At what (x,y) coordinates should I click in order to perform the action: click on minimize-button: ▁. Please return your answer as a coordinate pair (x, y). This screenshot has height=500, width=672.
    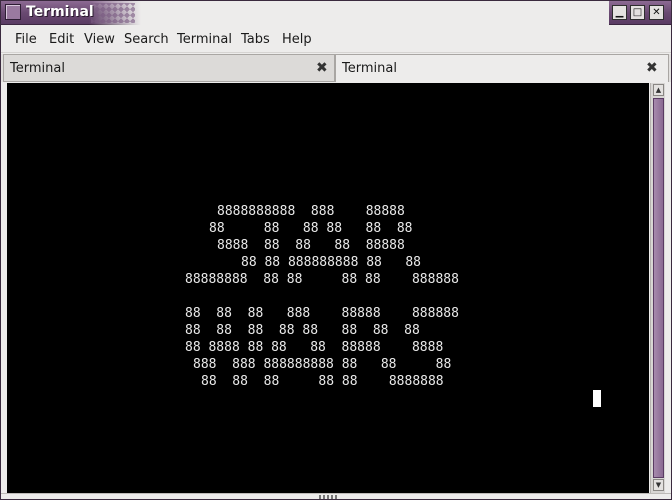
    Looking at the image, I should click on (619, 12).